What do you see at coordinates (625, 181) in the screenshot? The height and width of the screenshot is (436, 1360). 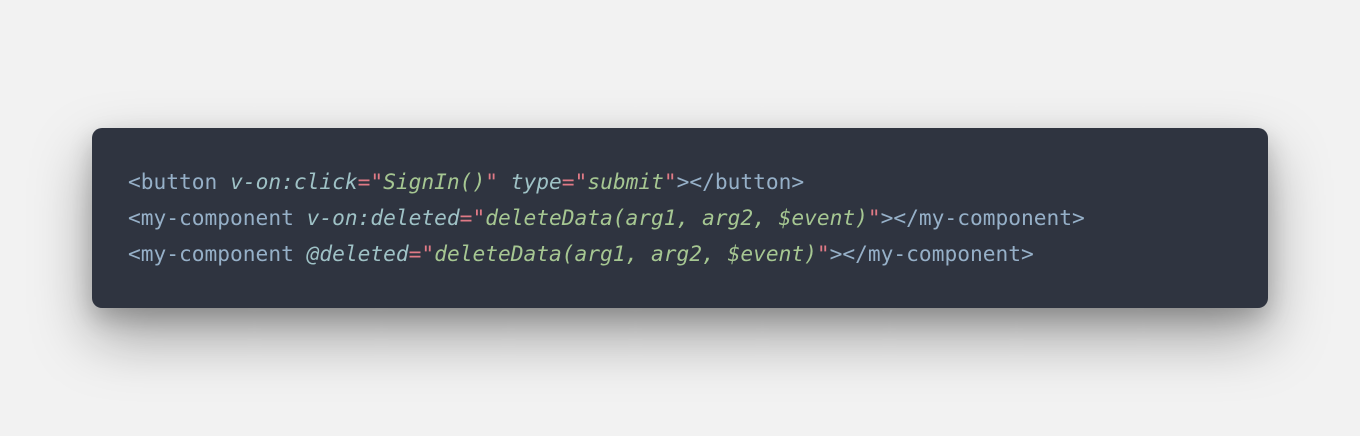 I see `code-string-token: submit` at bounding box center [625, 181].